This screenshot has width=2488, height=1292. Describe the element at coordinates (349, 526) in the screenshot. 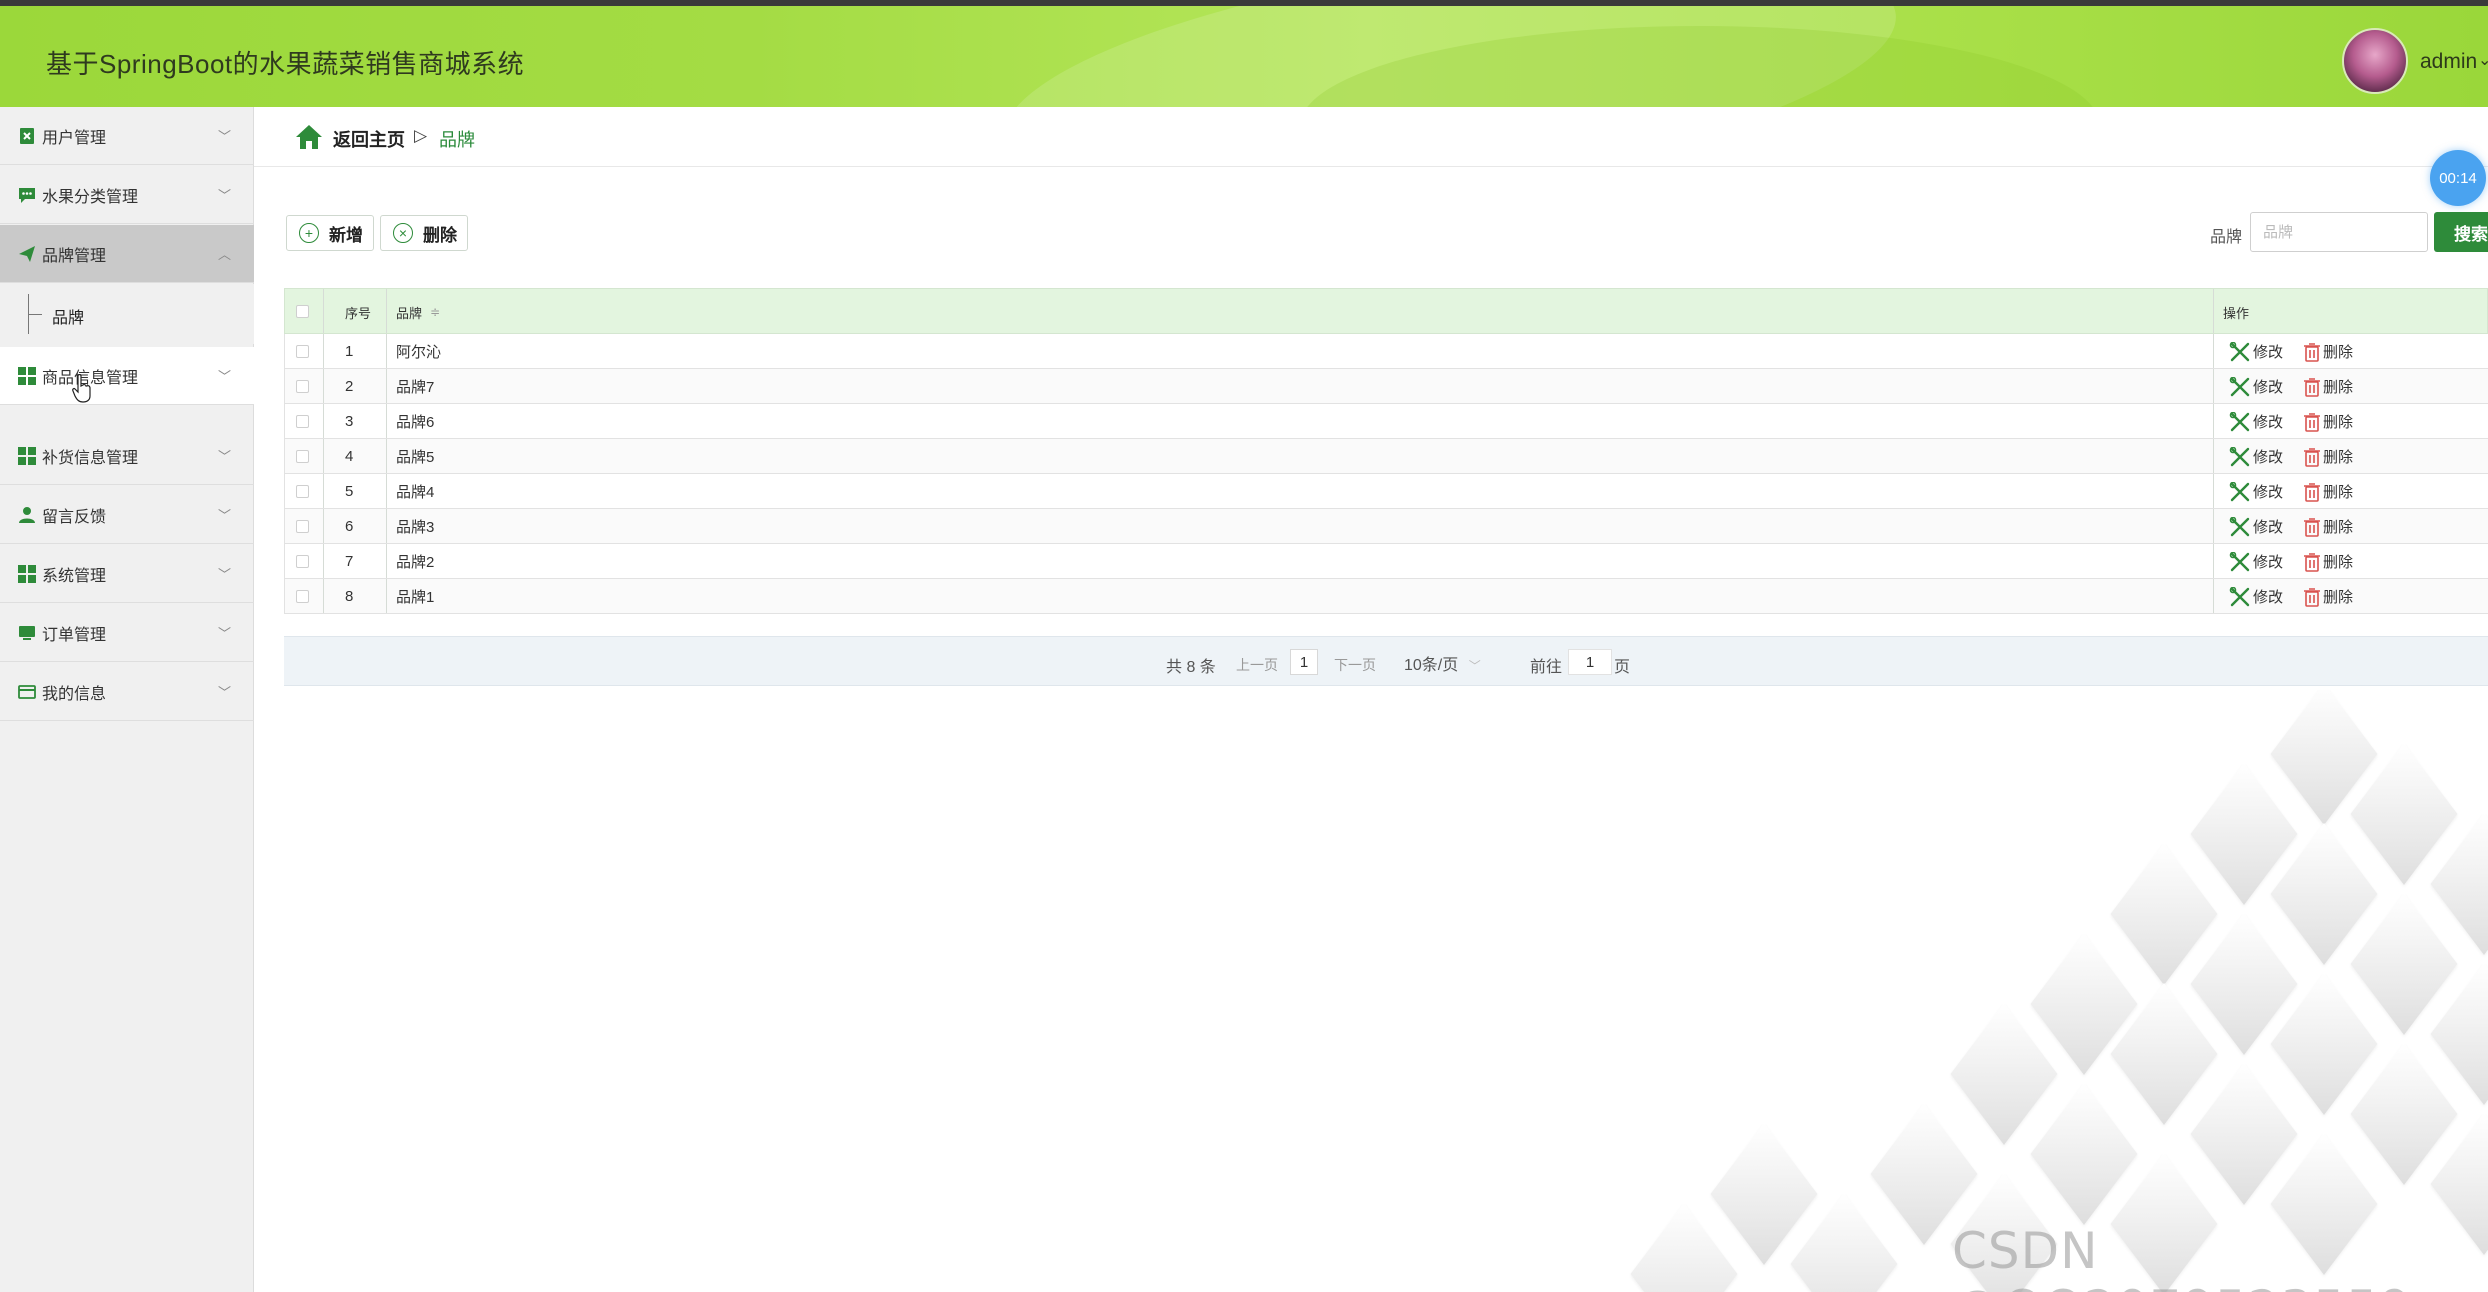

I see `row-index: 6` at that location.